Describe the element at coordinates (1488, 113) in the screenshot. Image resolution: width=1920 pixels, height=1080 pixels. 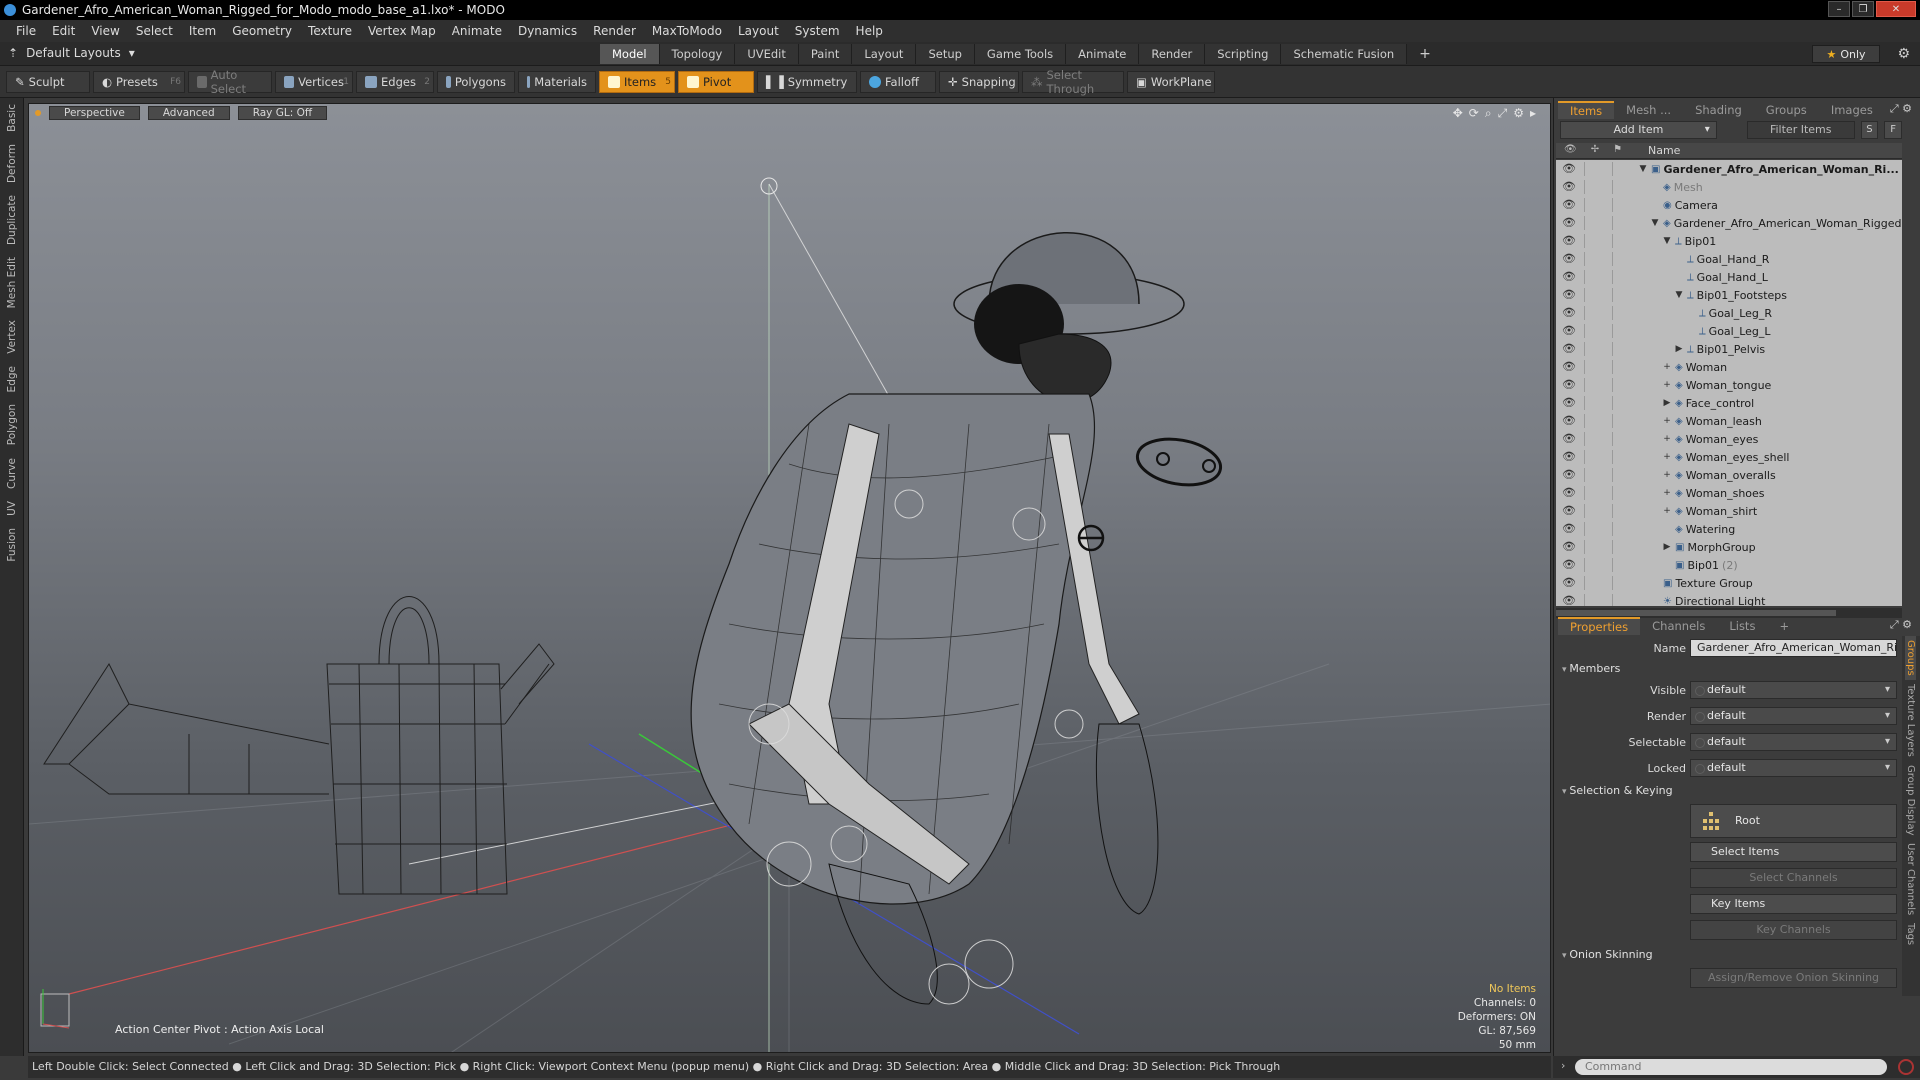
I see `zoom-view-icon: ⌕` at that location.